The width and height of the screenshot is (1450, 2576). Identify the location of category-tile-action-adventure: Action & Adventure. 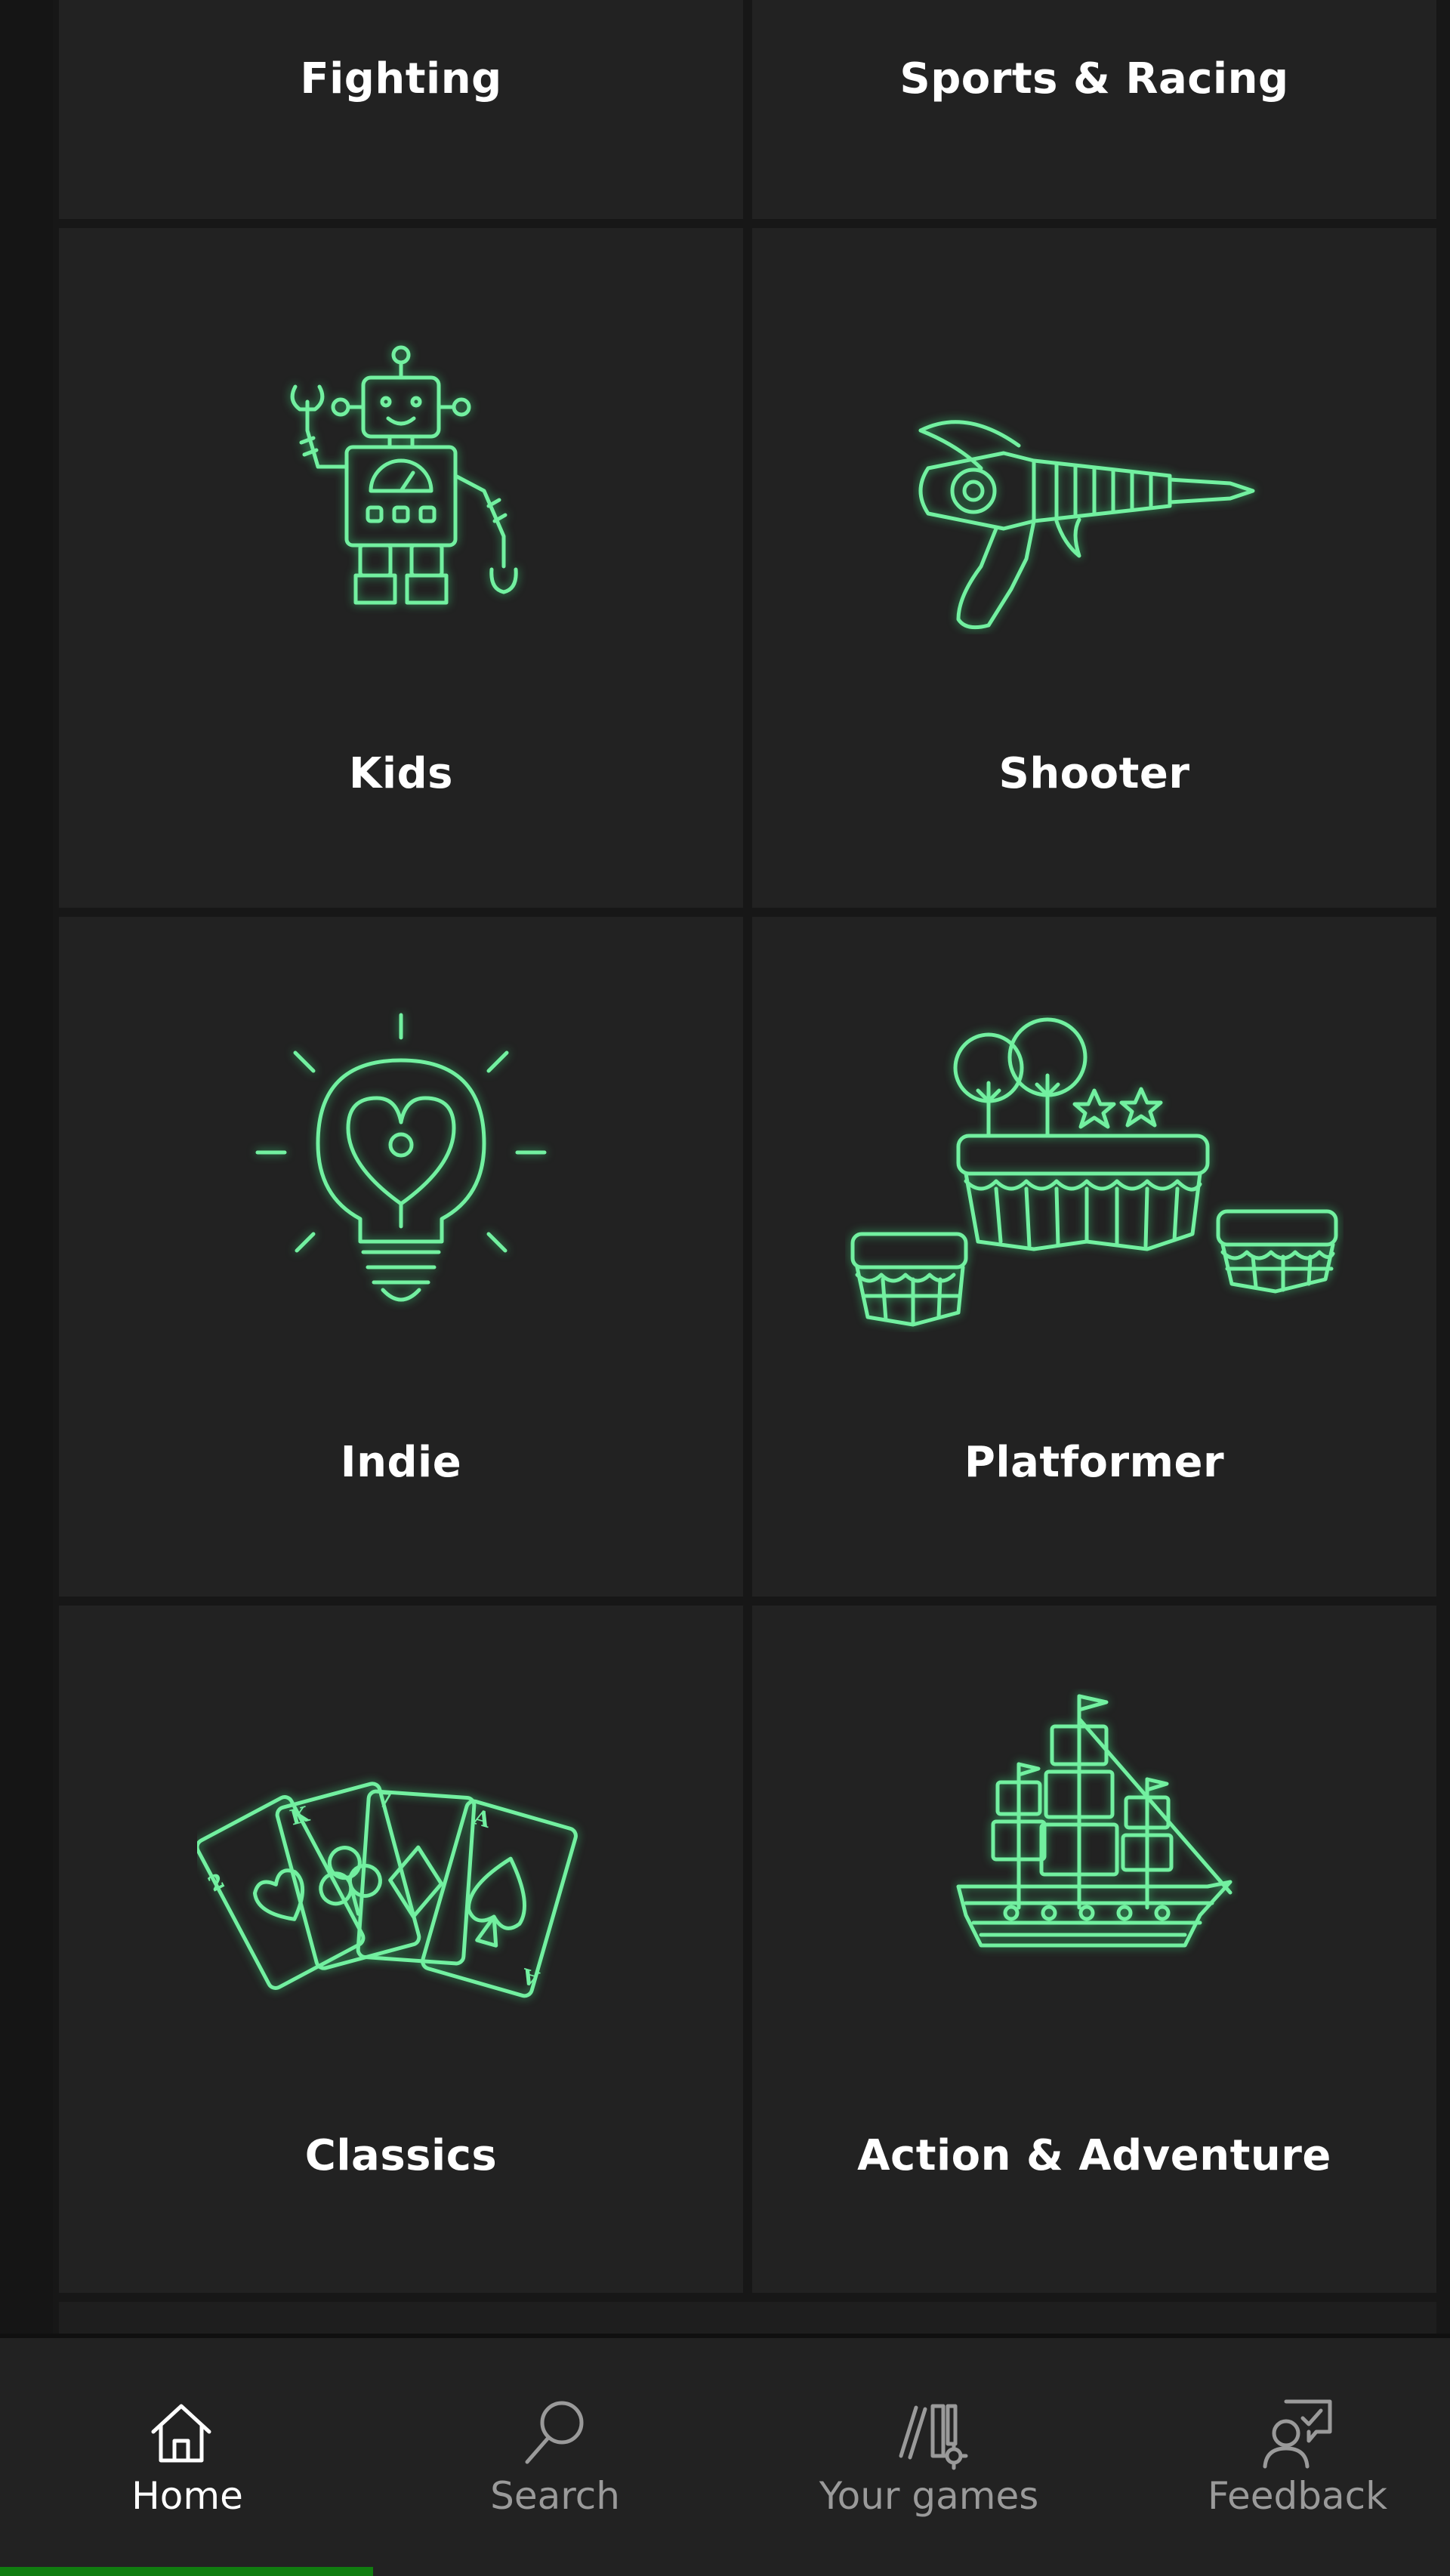
(1094, 1949).